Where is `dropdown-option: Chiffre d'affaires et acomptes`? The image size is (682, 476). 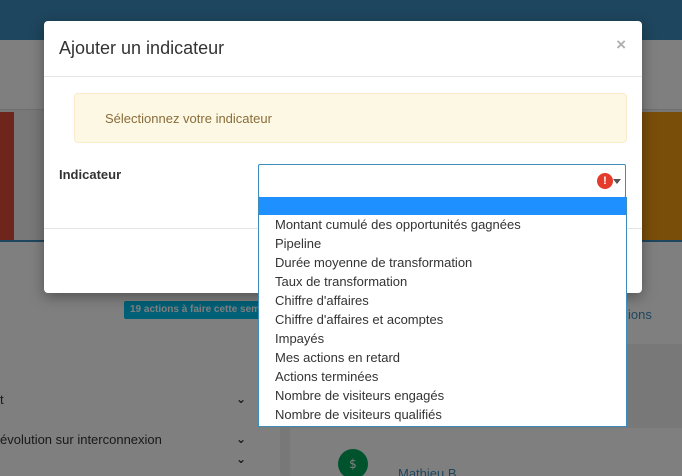 dropdown-option: Chiffre d'affaires et acomptes is located at coordinates (442, 319).